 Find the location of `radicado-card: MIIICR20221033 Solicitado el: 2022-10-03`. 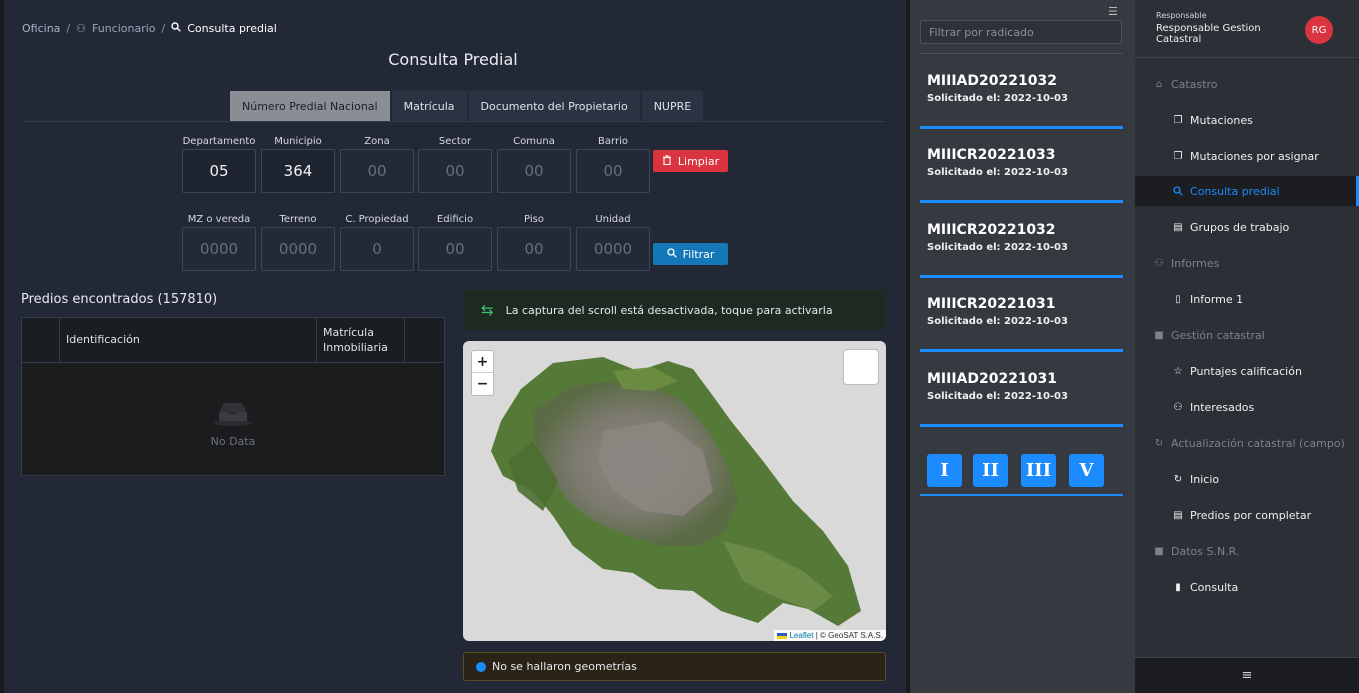

radicado-card: MIIICR20221033 Solicitado el: 2022-10-03 is located at coordinates (1025, 162).